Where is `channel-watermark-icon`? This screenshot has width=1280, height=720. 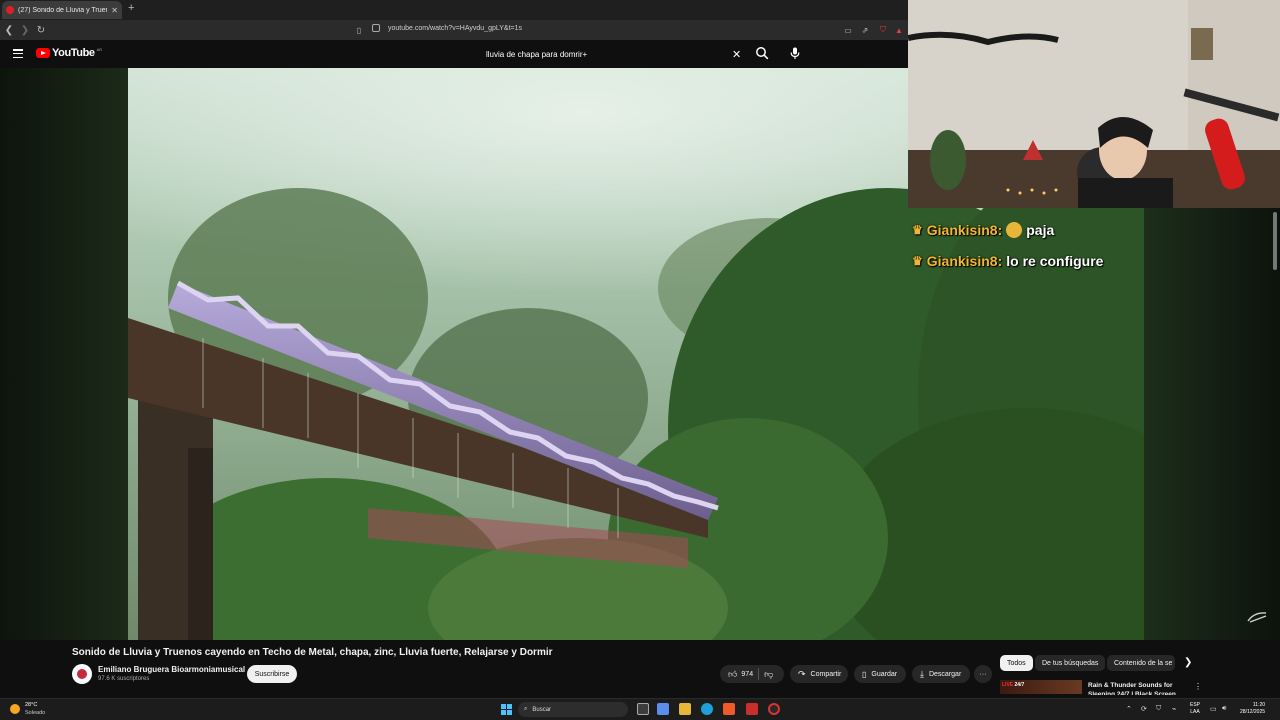 channel-watermark-icon is located at coordinates (1257, 617).